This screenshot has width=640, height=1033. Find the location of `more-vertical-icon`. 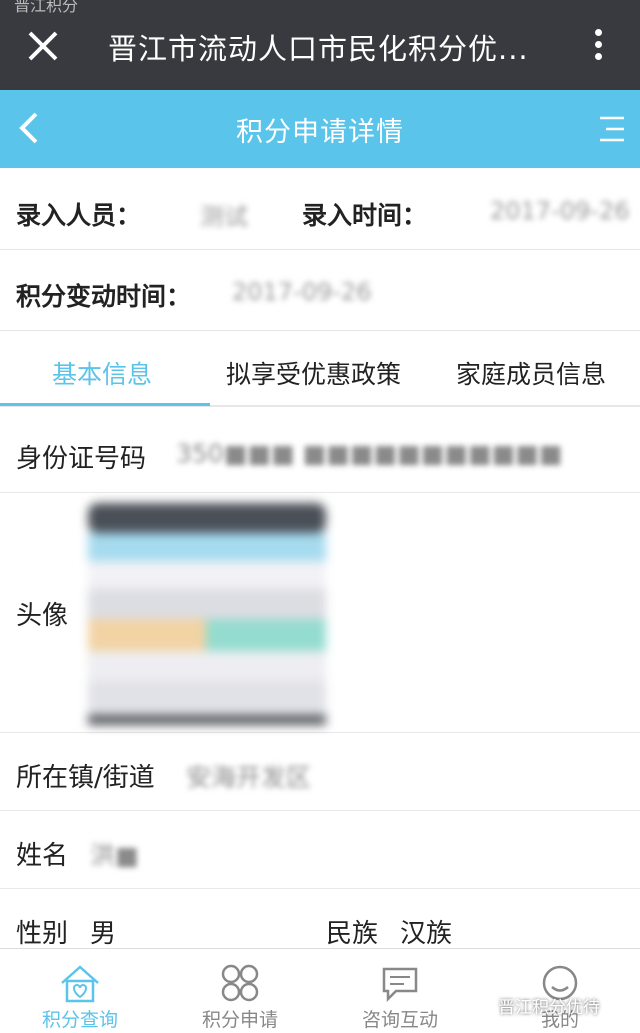

more-vertical-icon is located at coordinates (598, 44).